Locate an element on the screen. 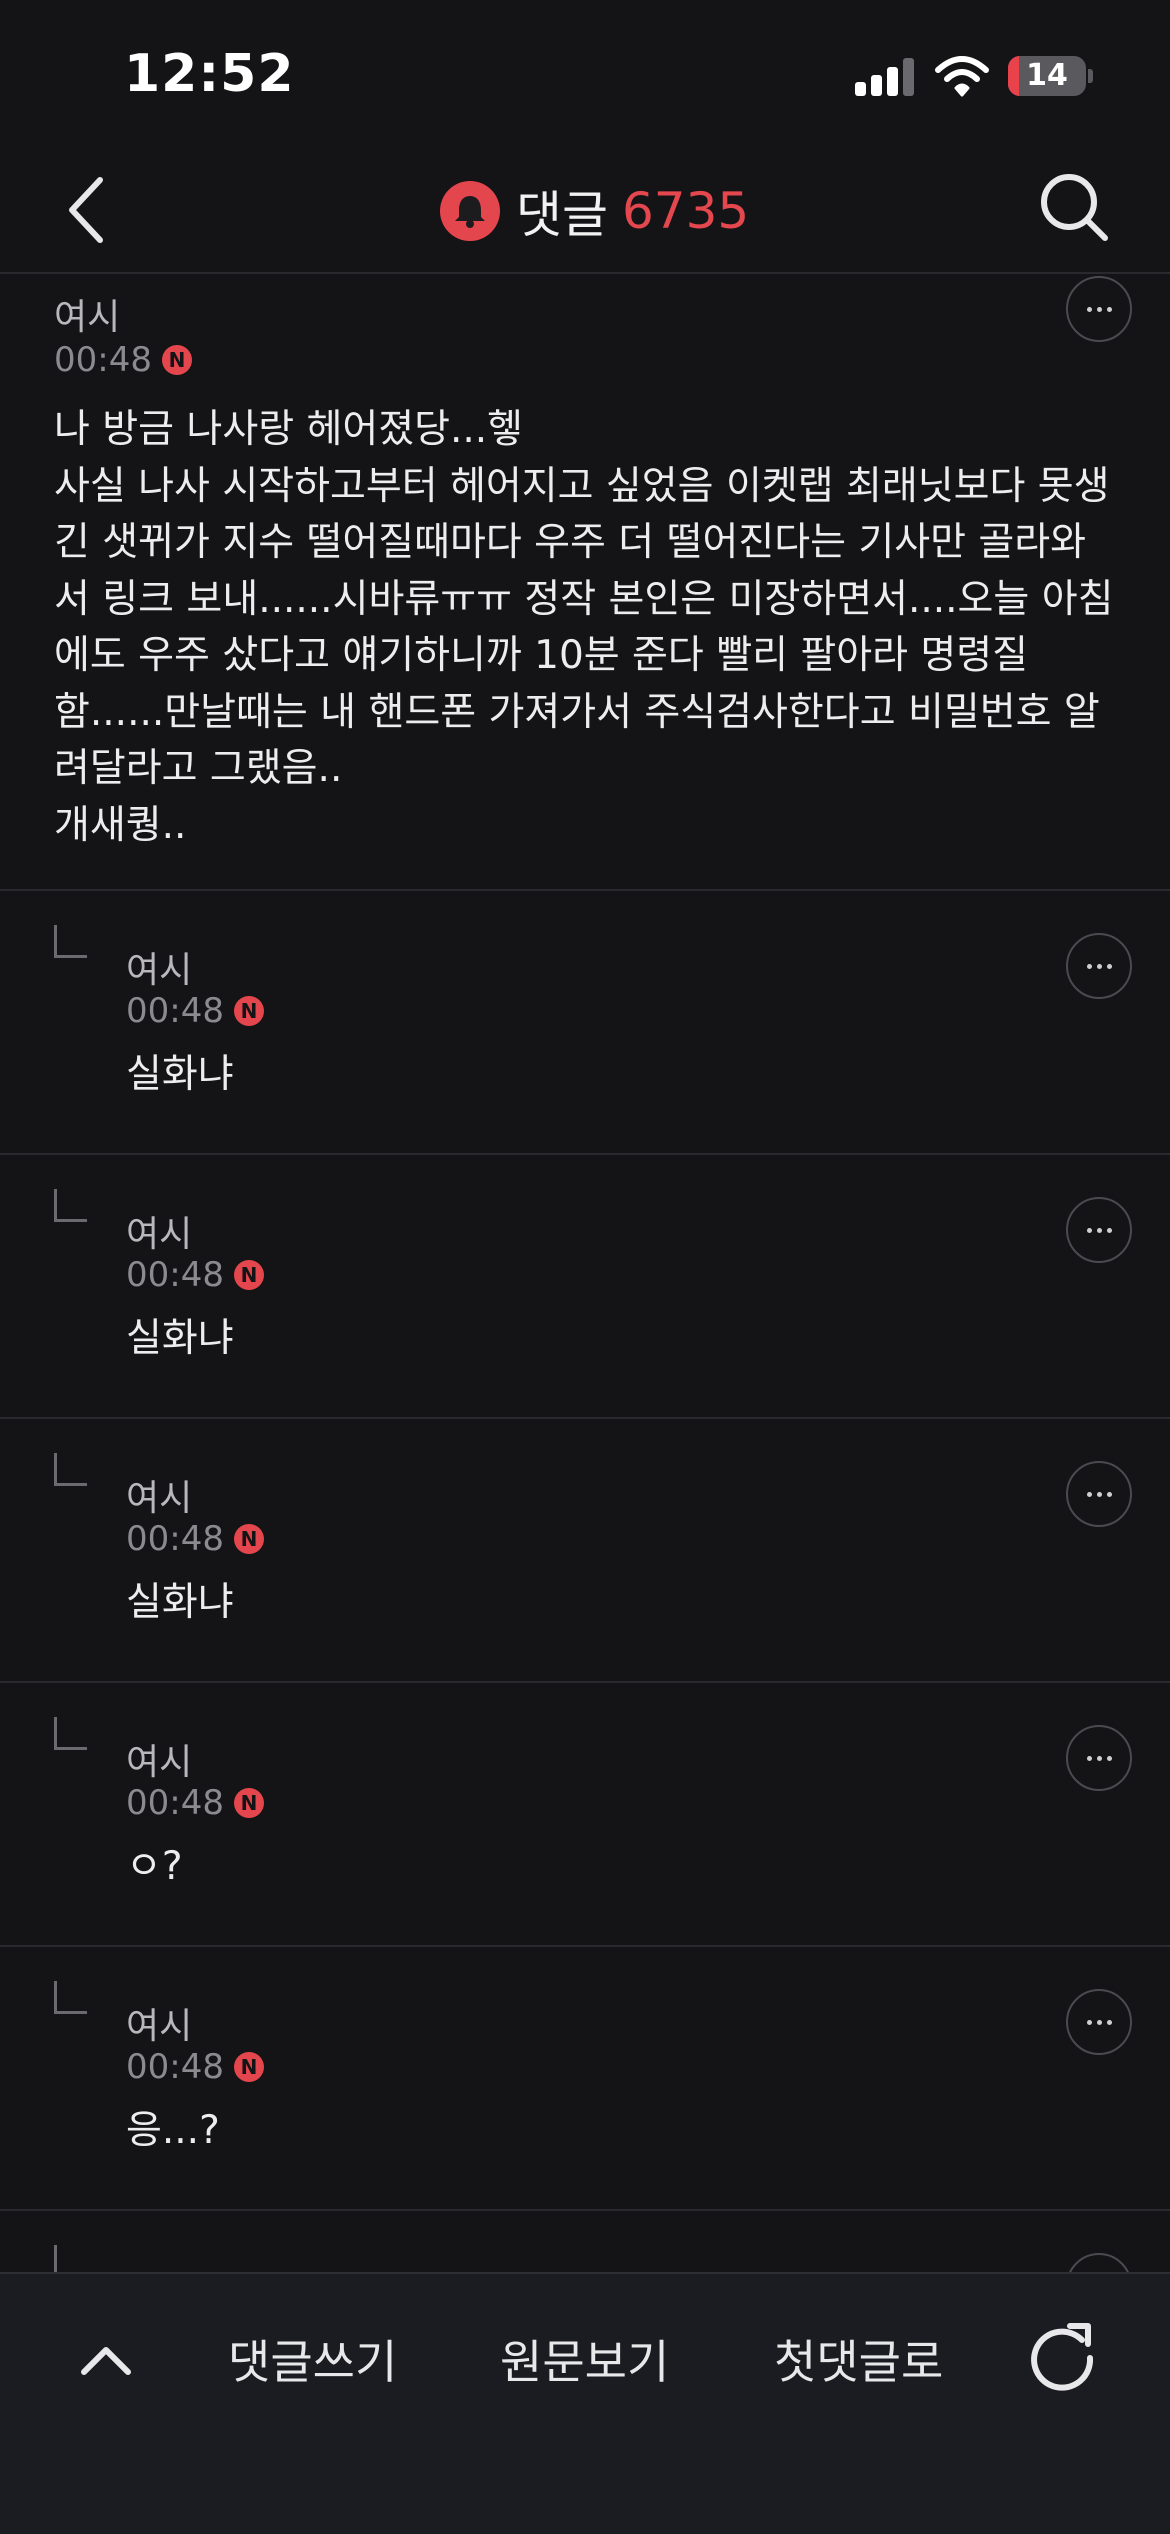 The image size is (1170, 2534). chevron-left-icon is located at coordinates (86, 210).